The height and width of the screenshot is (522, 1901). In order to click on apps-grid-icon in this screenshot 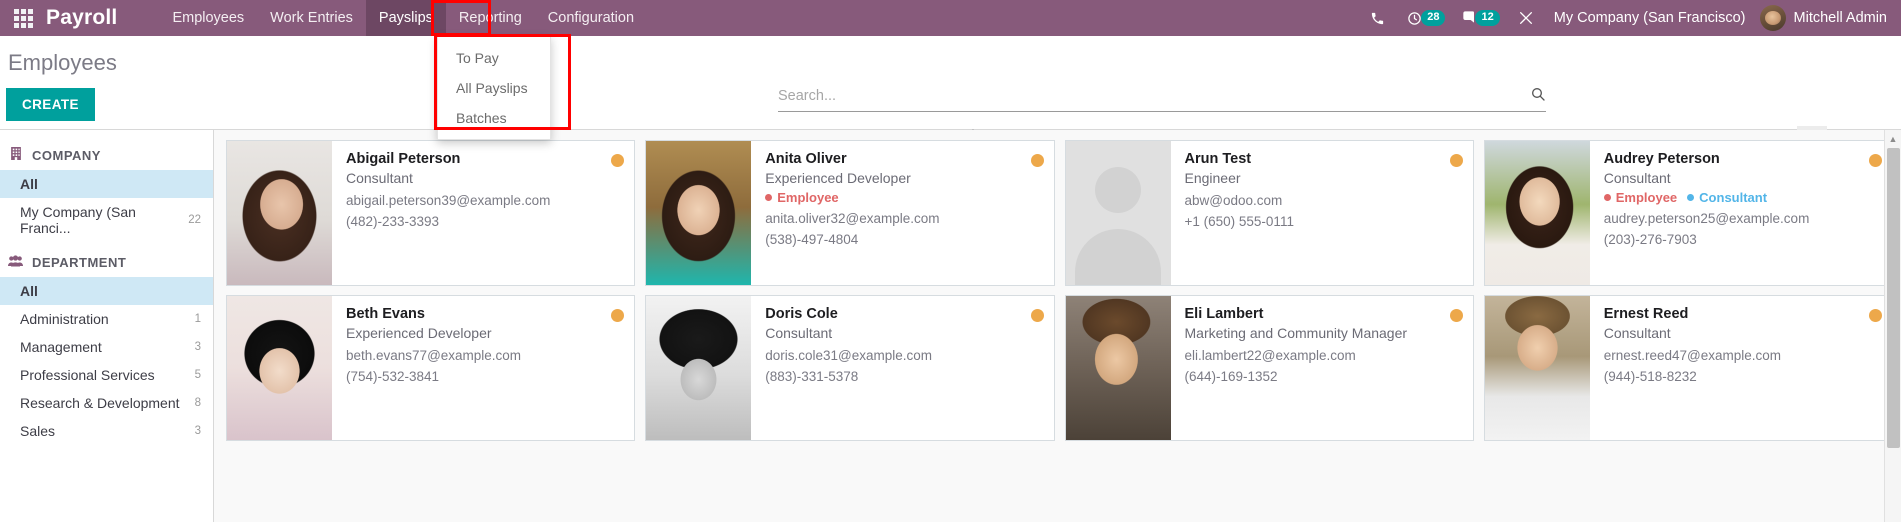, I will do `click(23, 18)`.